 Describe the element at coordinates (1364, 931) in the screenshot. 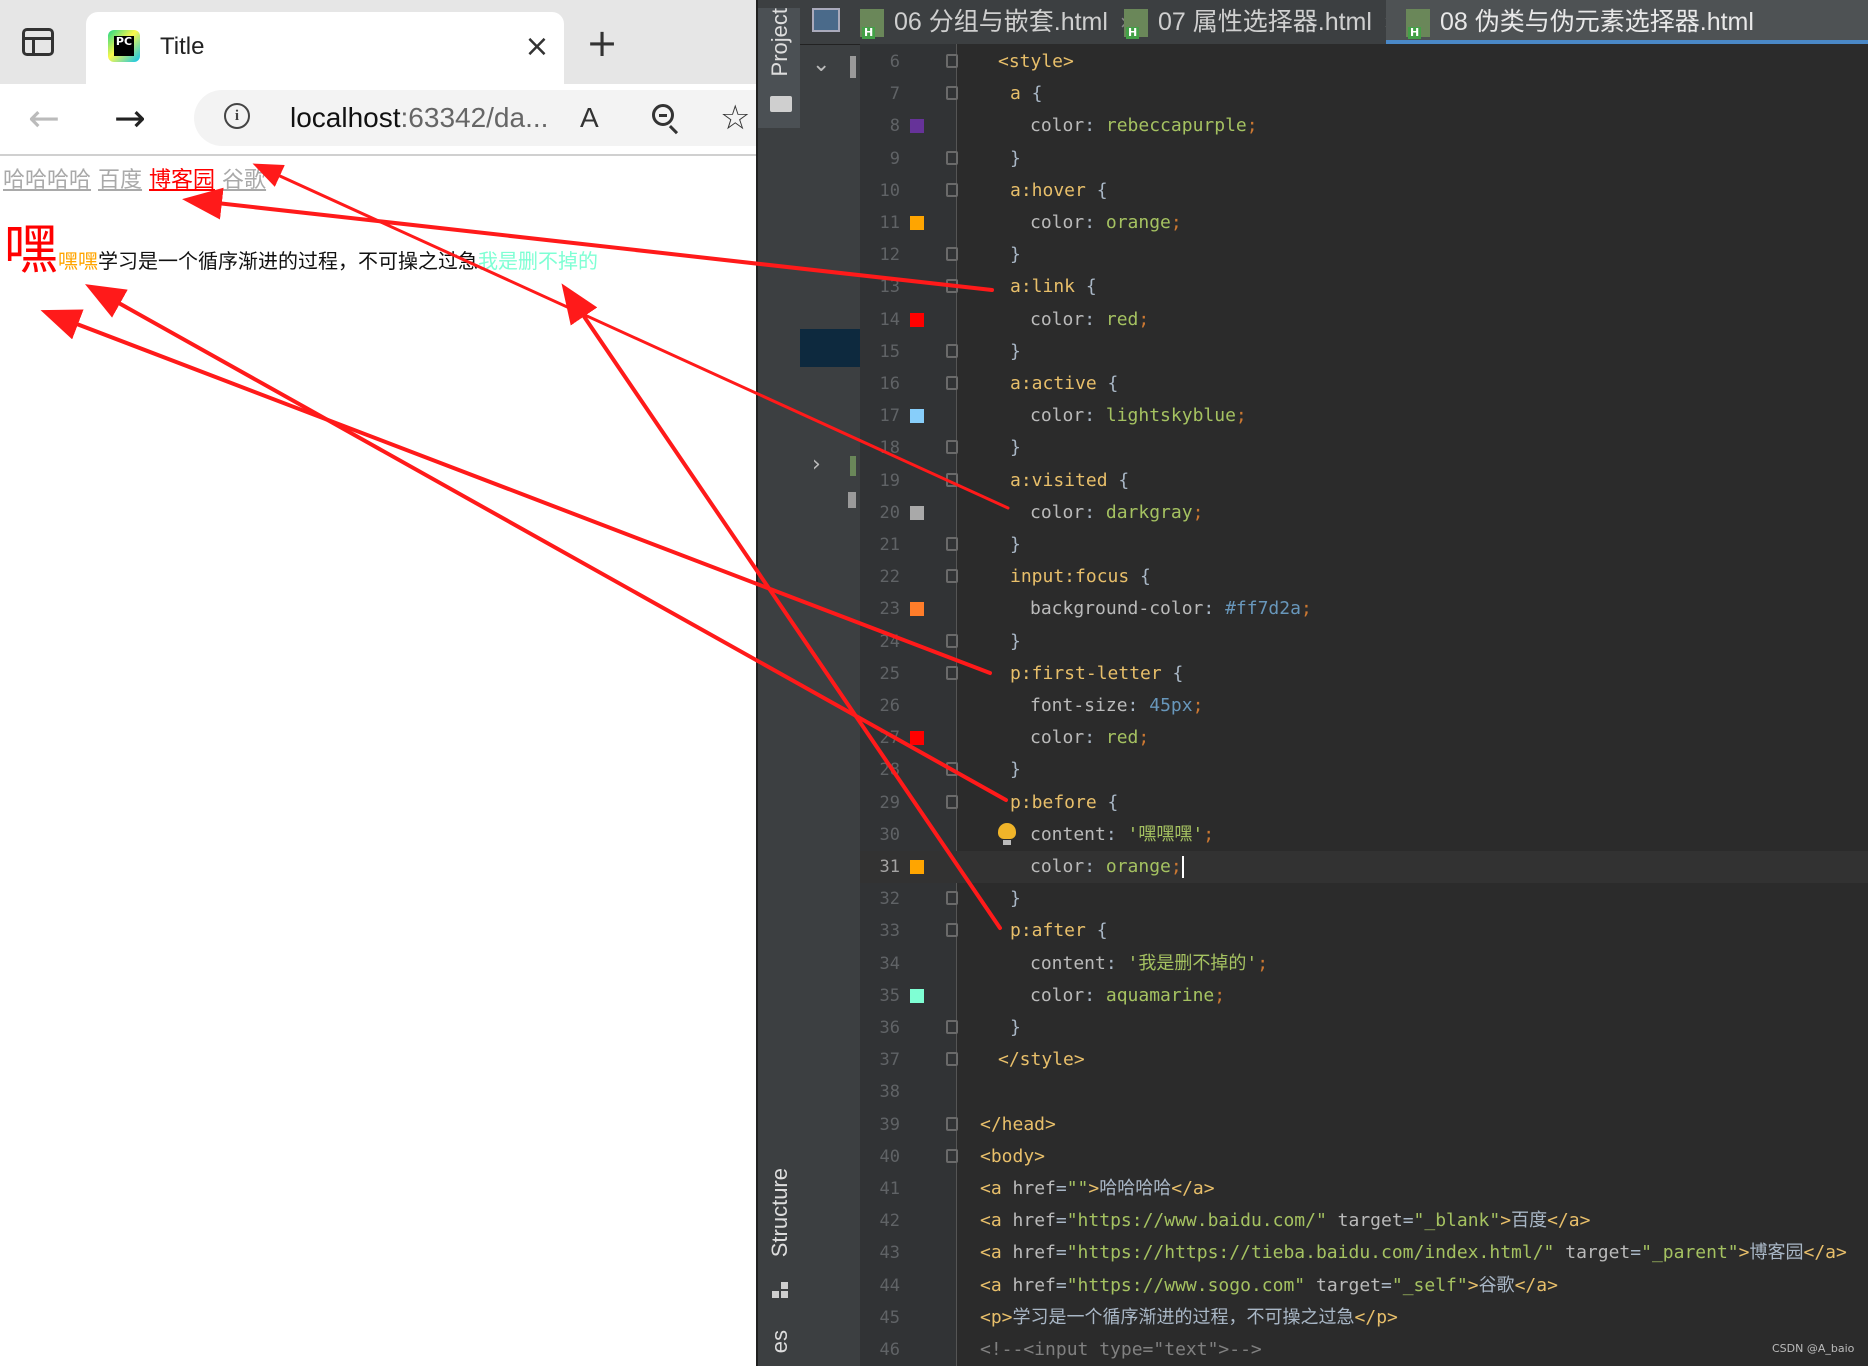

I see `code-line-33: 33 p:after {` at that location.